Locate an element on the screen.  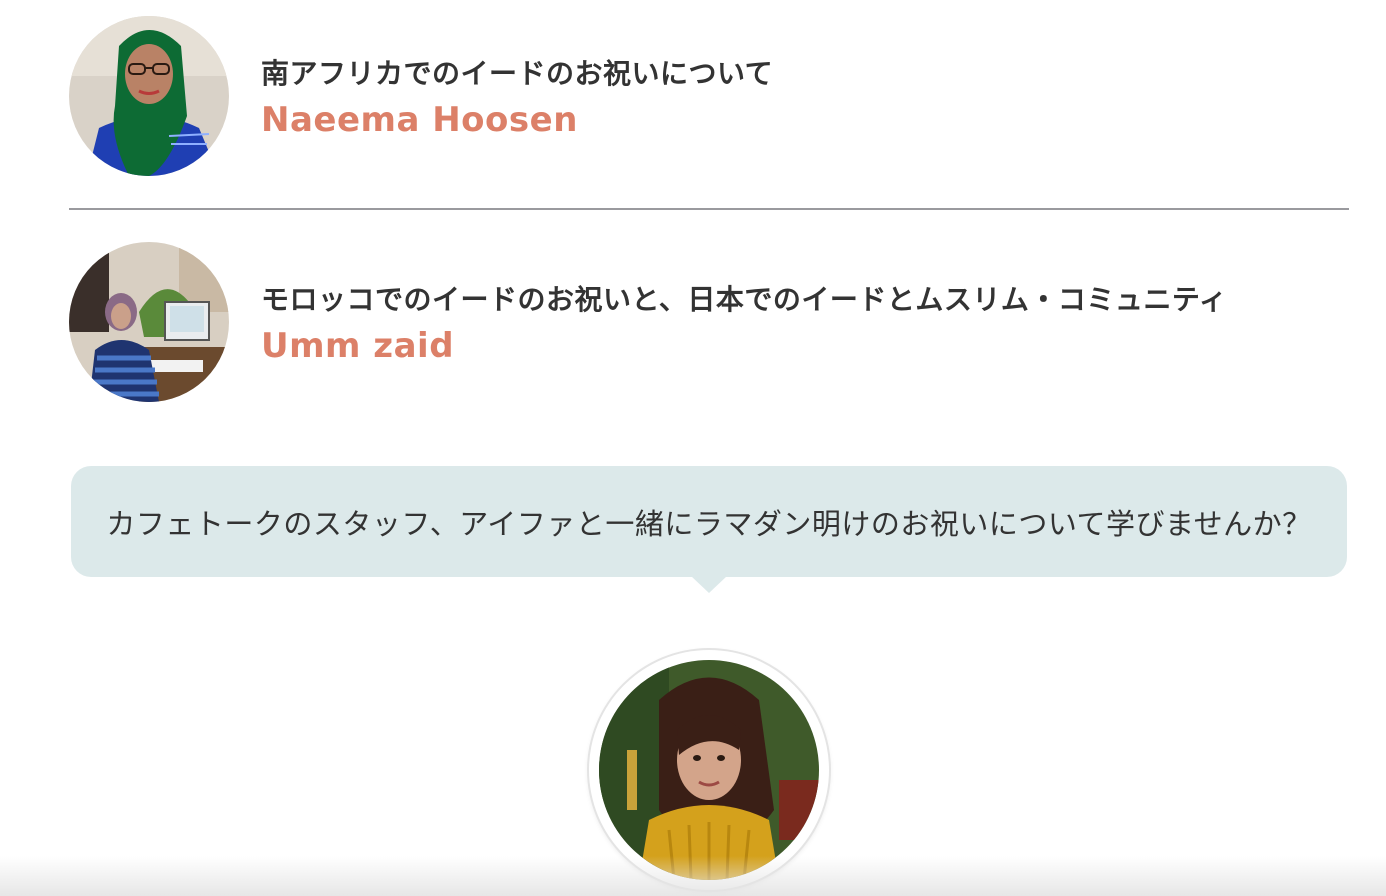
article-title: 南アフリカでのイードのお祝いについて is located at coordinates (517, 72).